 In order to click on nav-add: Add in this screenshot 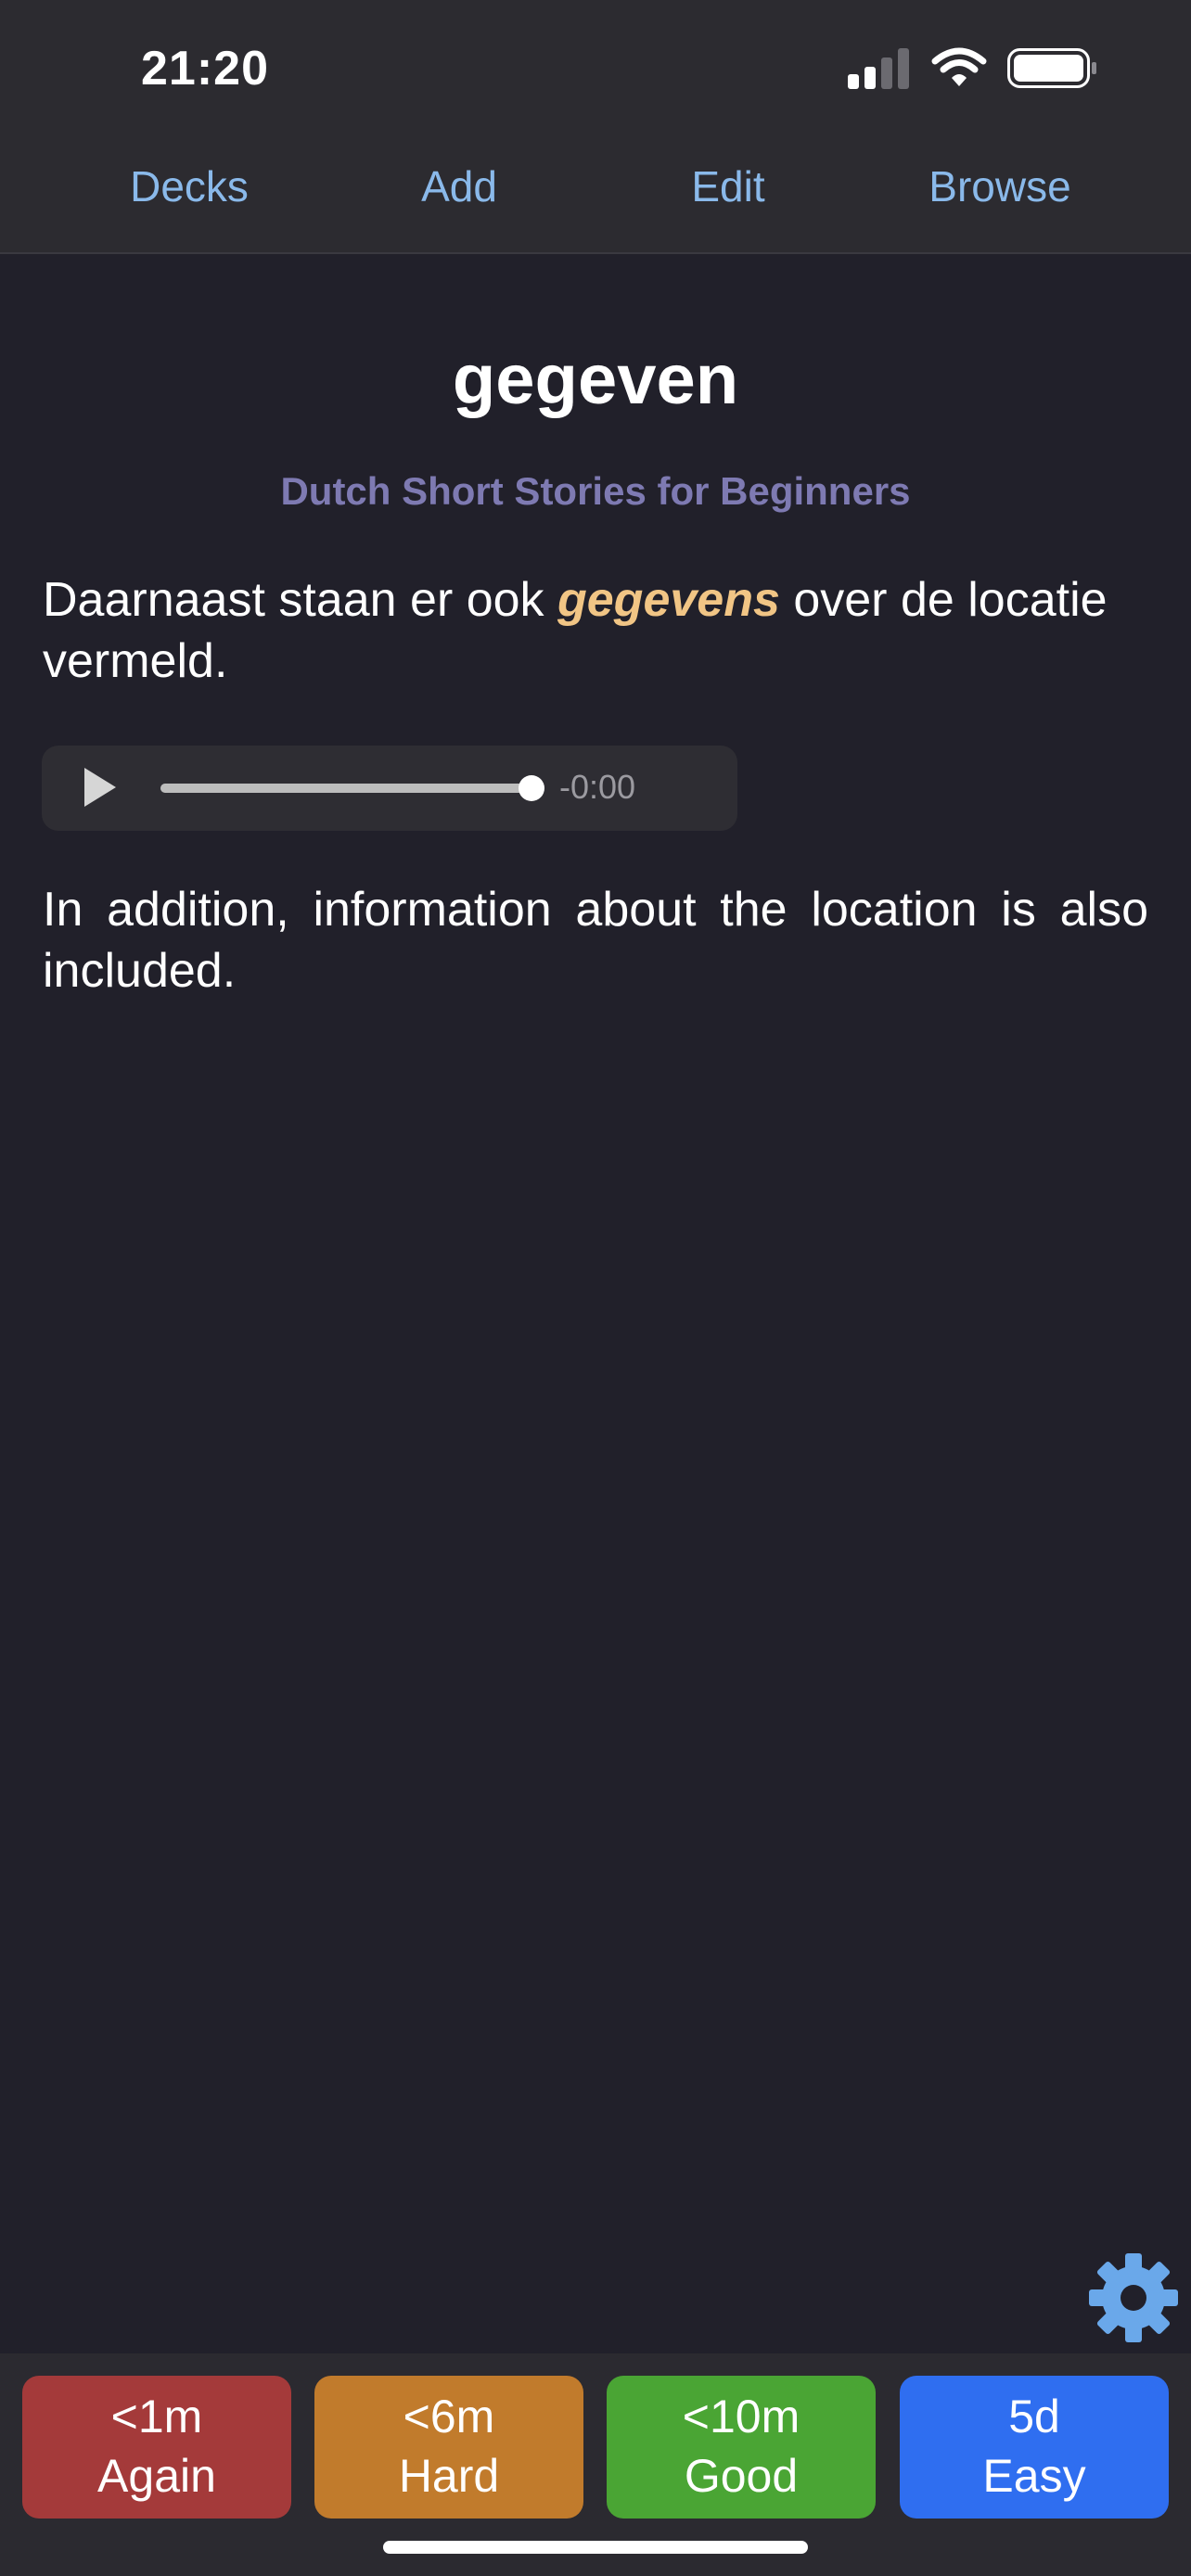, I will do `click(459, 186)`.